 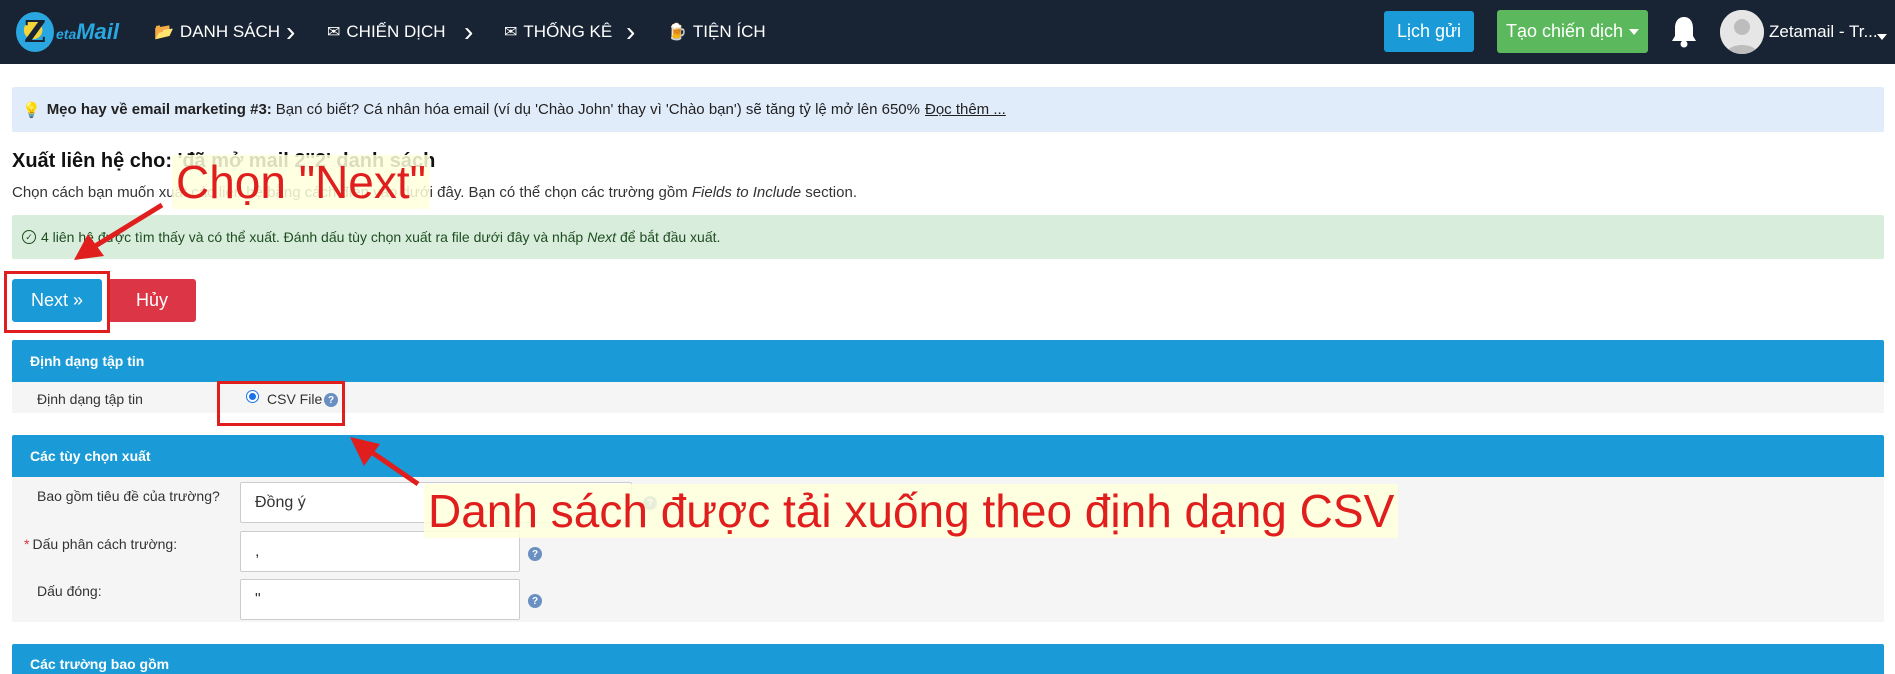 What do you see at coordinates (948, 659) in the screenshot?
I see `fields-include-header: Các trường bao gồm` at bounding box center [948, 659].